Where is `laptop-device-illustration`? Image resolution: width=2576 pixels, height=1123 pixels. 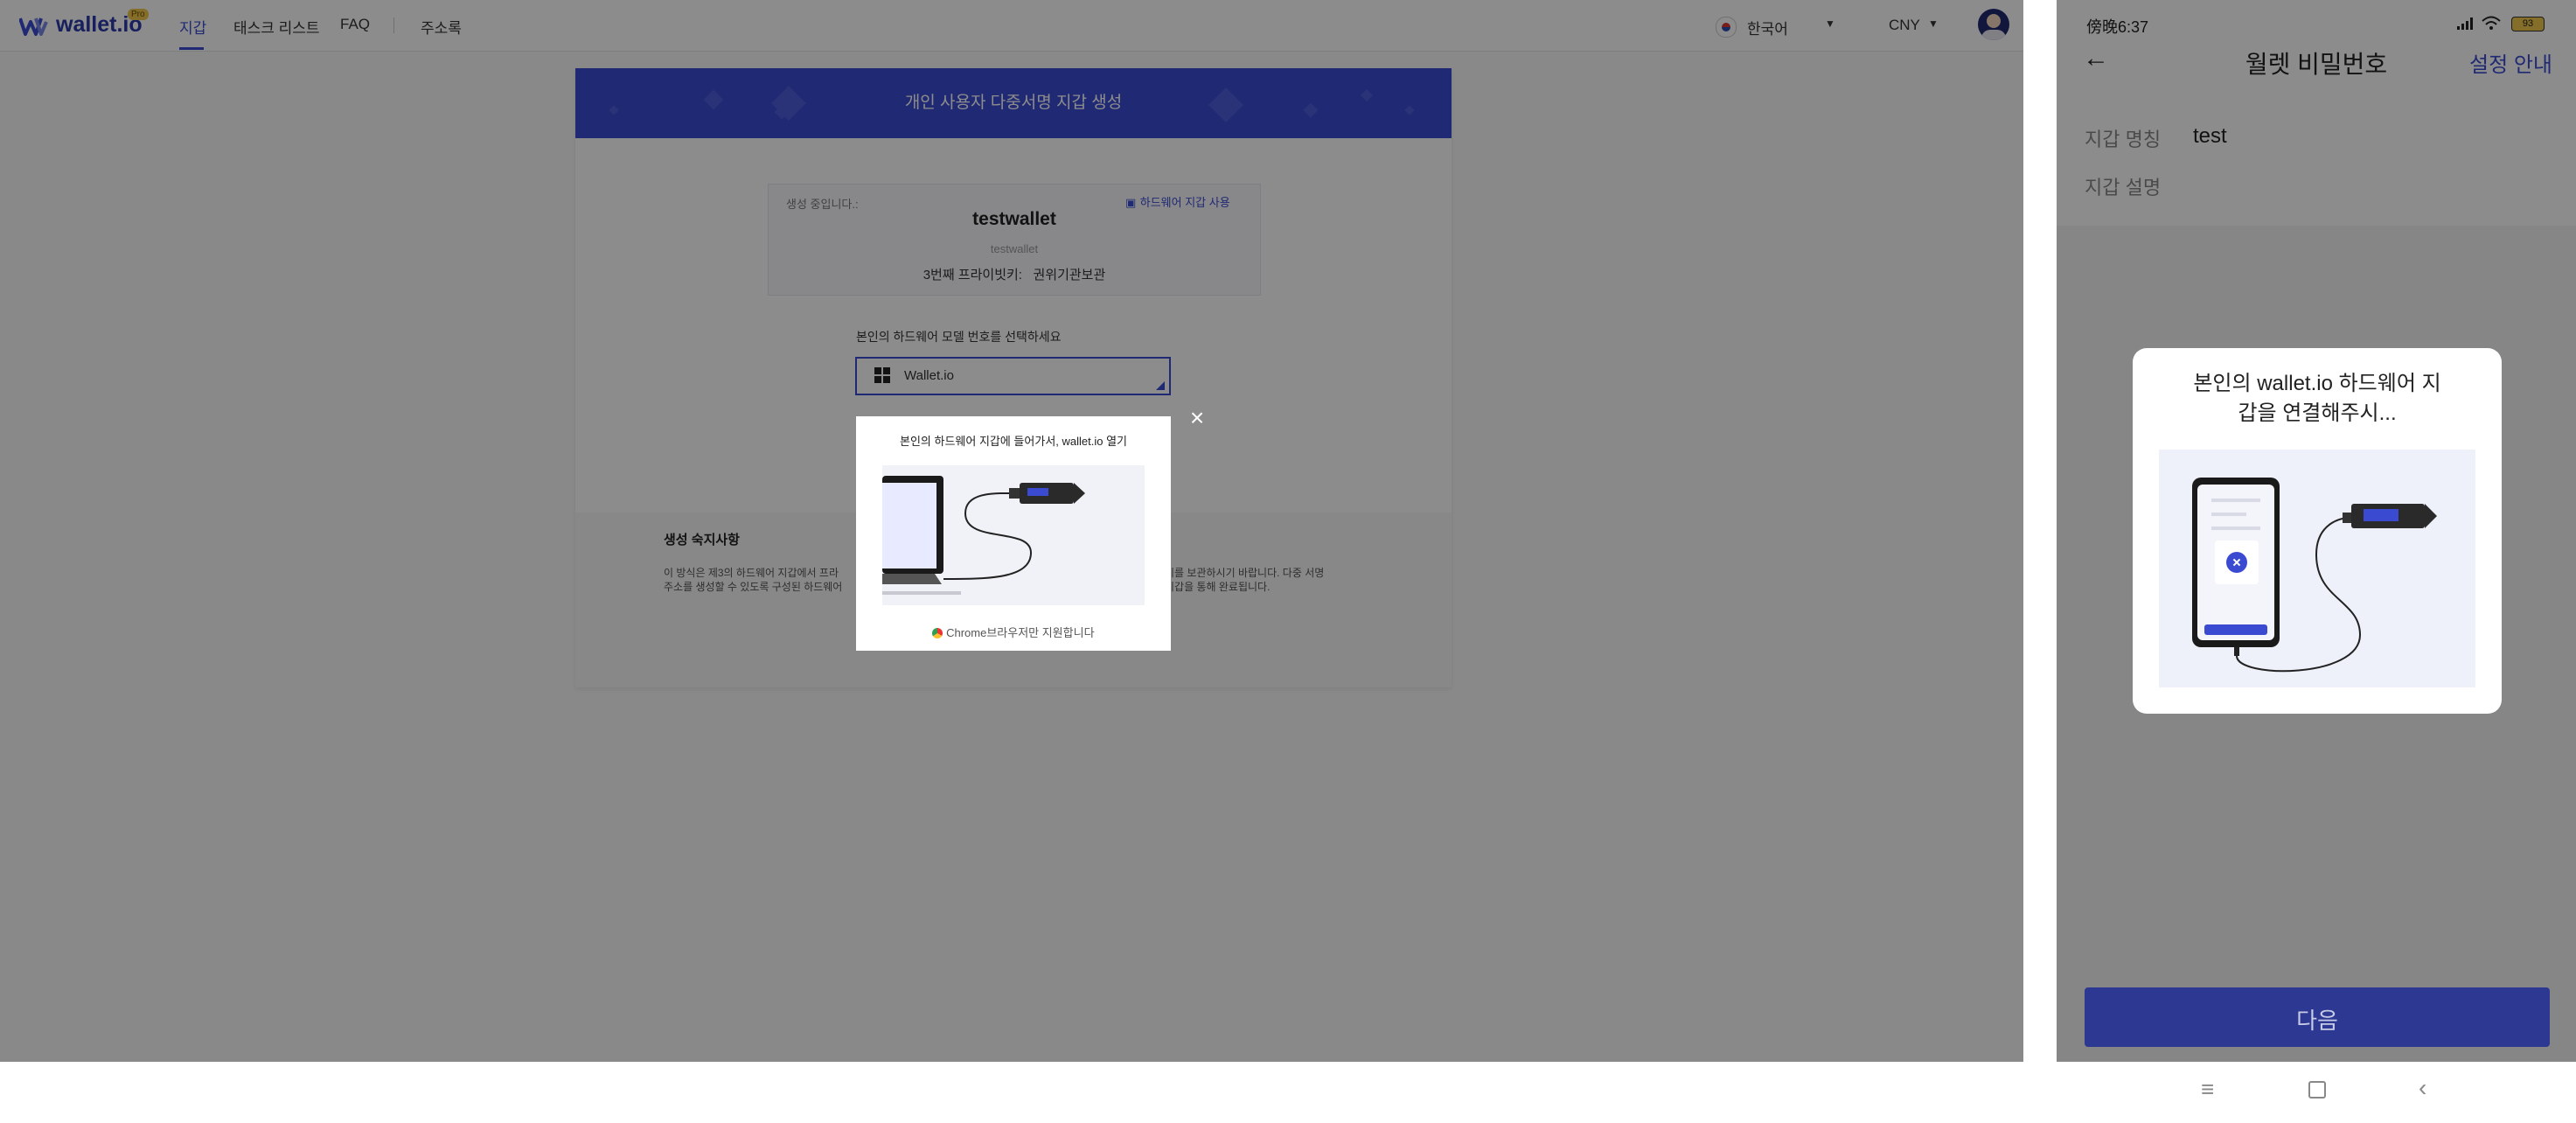 laptop-device-illustration is located at coordinates (983, 535).